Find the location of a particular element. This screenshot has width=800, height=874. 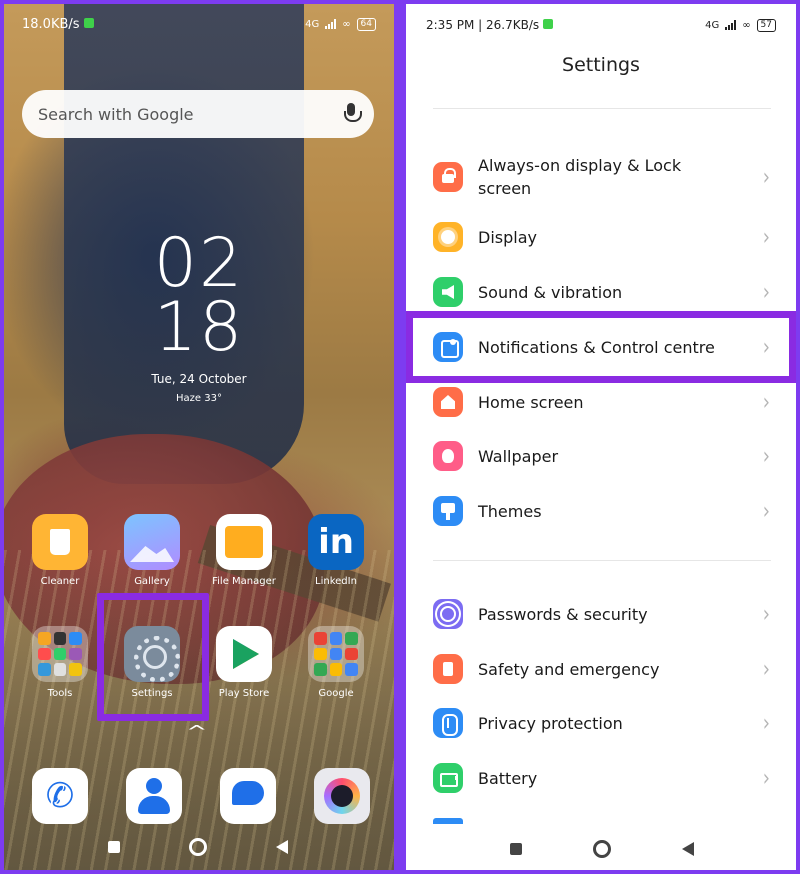

app-settings: Settings is located at coordinates (152, 662).